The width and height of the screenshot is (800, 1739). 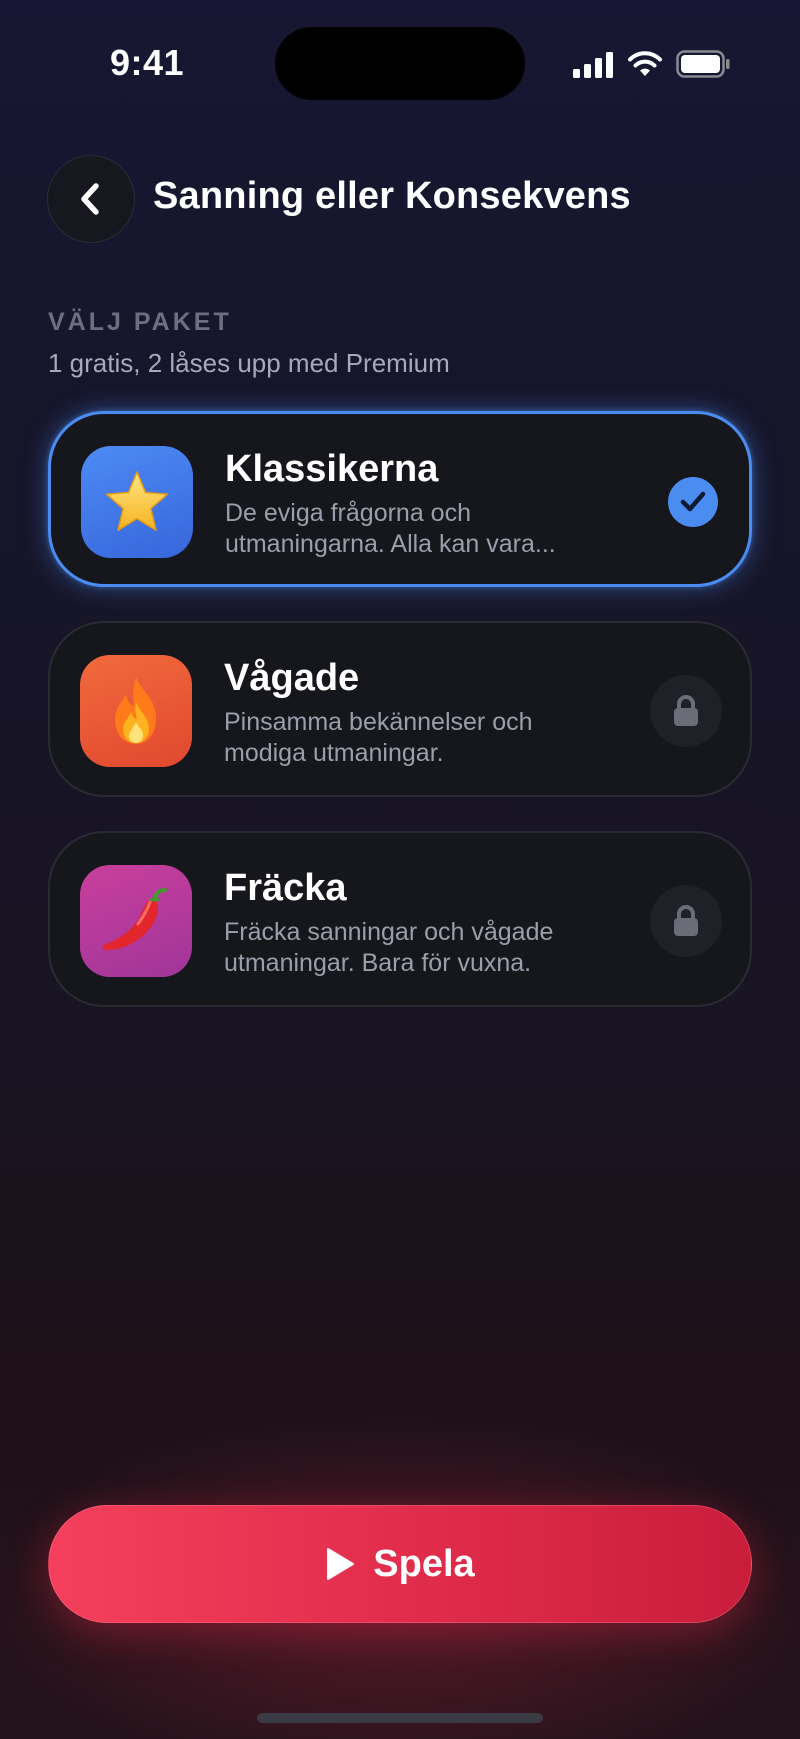 I want to click on wifi-icon, so click(x=645, y=63).